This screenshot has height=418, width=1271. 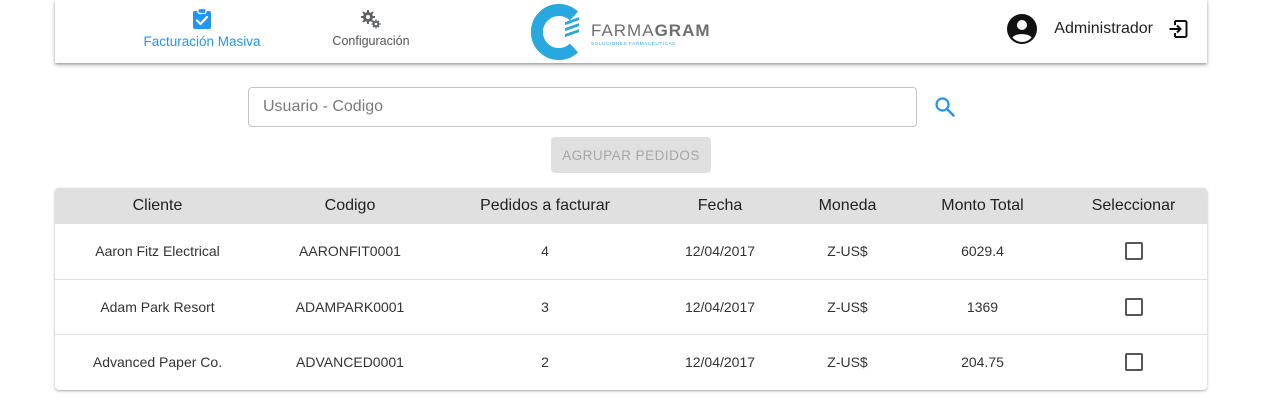 I want to click on cell-monto: 204.75, so click(x=982, y=361).